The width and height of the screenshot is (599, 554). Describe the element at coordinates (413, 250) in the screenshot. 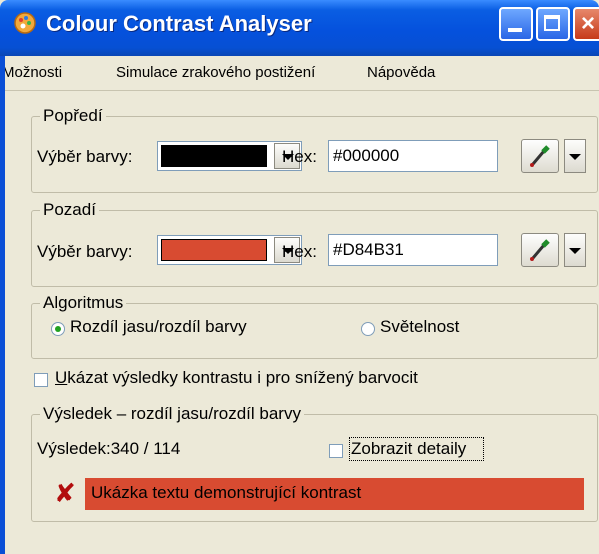

I see `background-hex-input` at that location.